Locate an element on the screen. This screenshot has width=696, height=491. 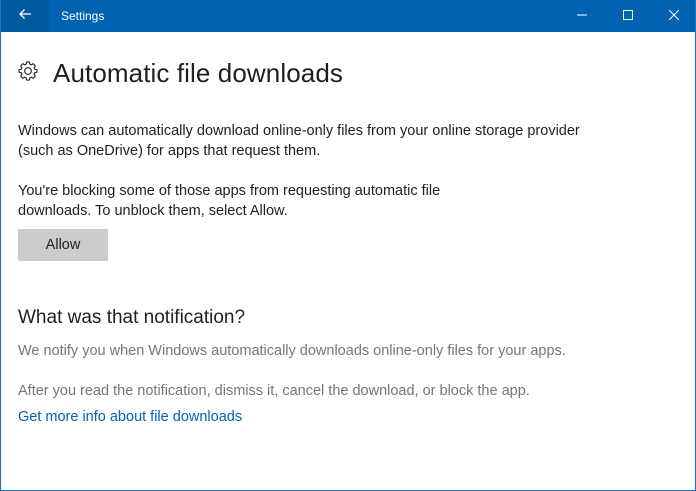
maximize-icon is located at coordinates (628, 16).